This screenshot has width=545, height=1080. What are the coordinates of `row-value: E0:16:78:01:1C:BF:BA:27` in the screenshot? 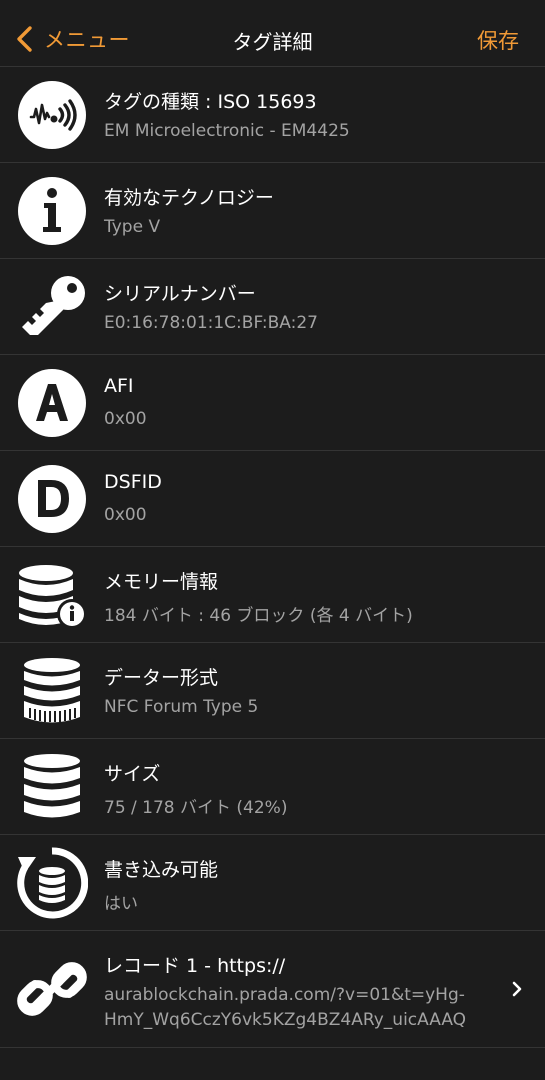 It's located at (211, 323).